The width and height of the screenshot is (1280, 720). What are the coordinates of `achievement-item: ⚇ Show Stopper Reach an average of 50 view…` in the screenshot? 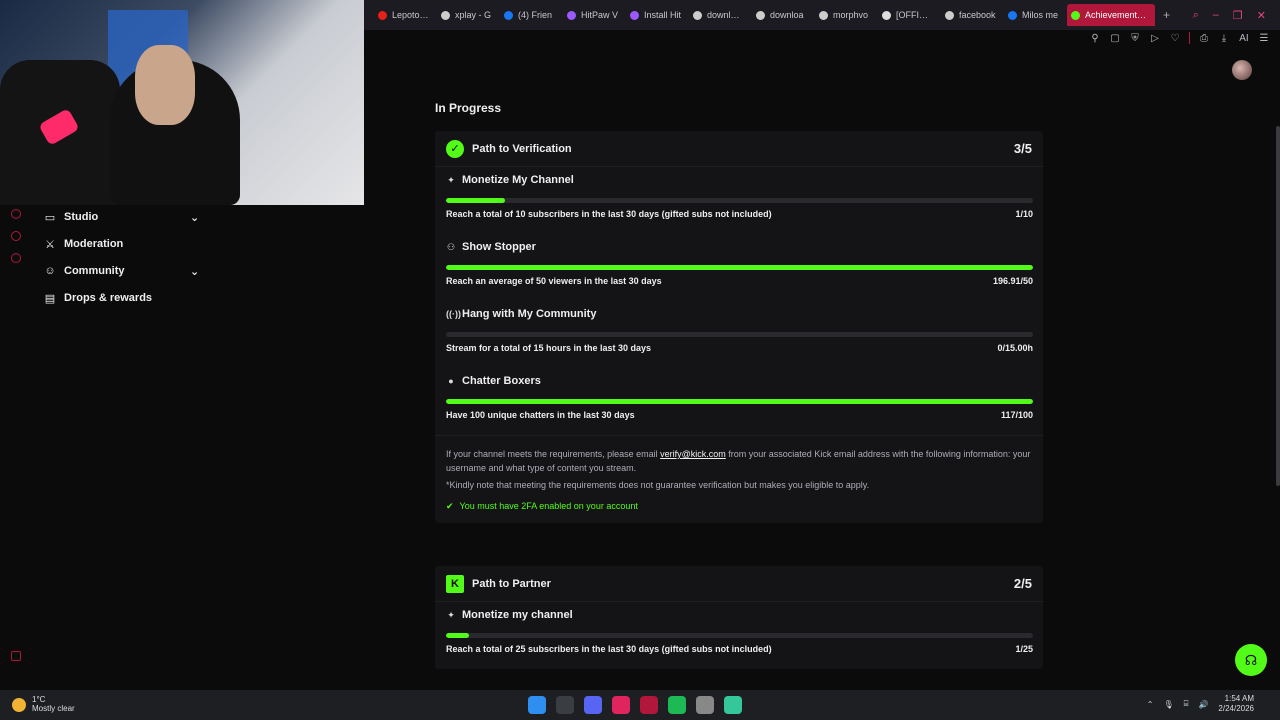 It's located at (739, 267).